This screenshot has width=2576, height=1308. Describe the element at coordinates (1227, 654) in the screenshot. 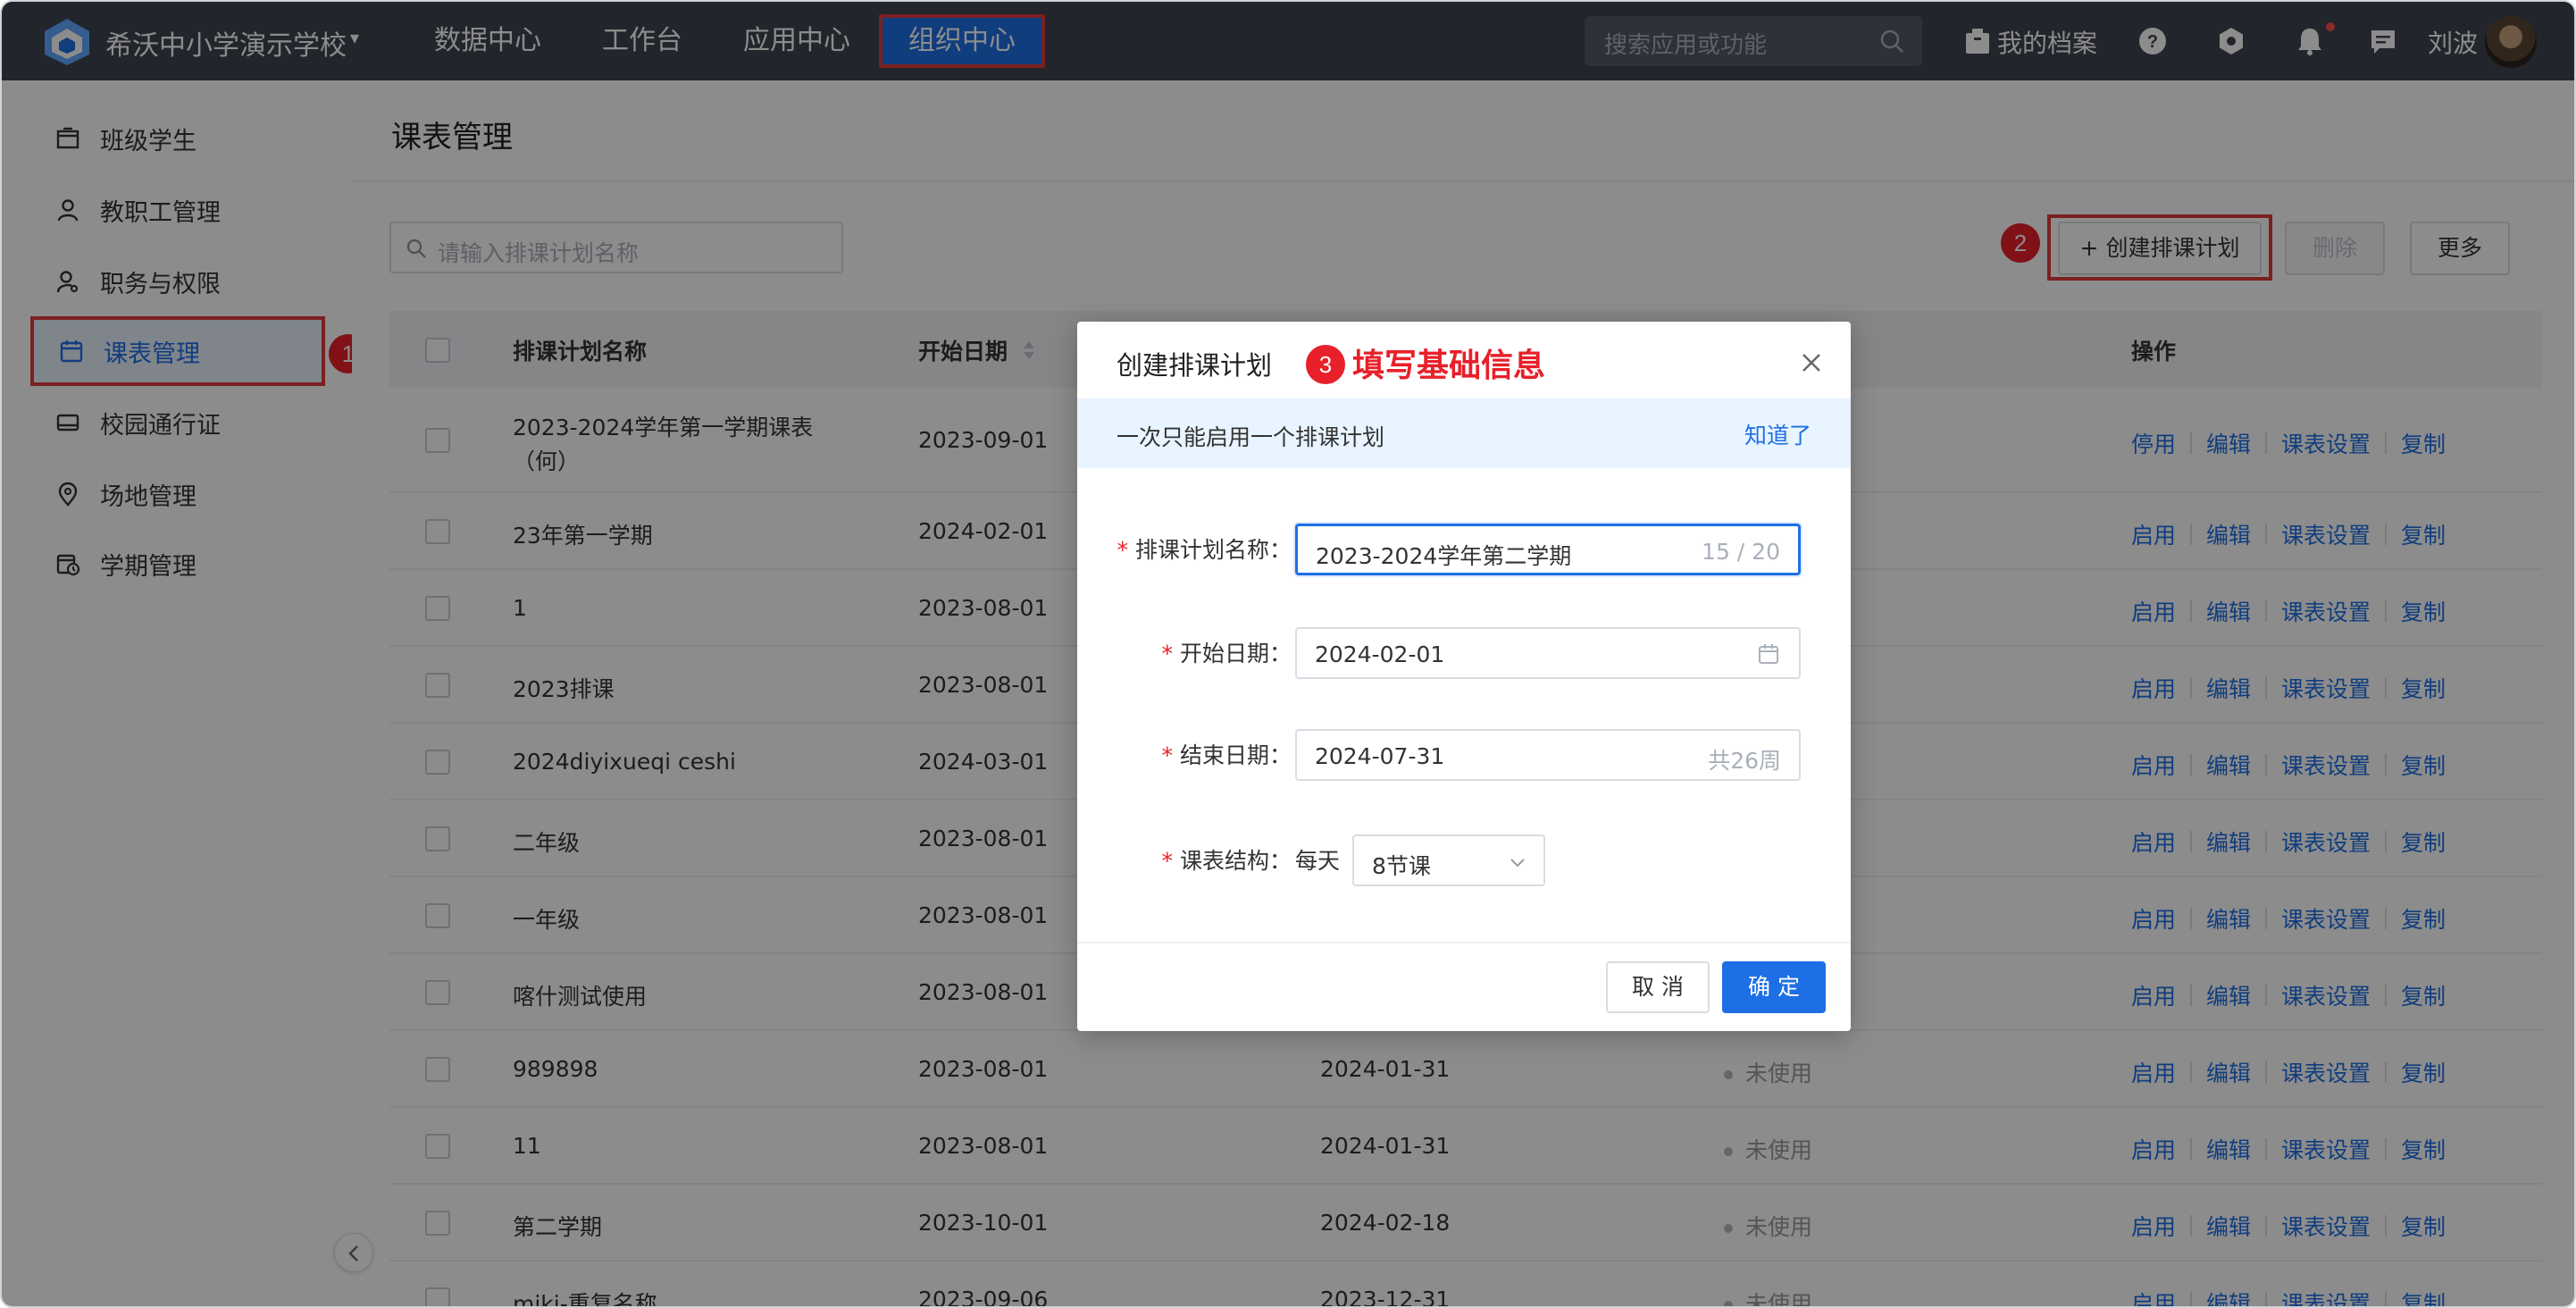

I see `start-date-label: * 开始日期：` at that location.